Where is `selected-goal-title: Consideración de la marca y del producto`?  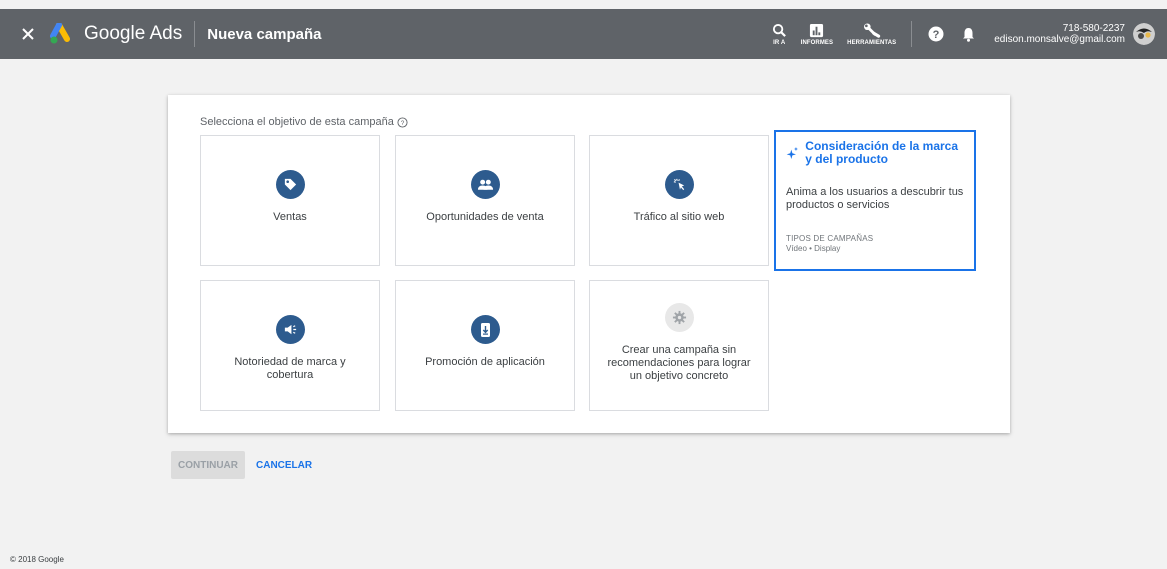
selected-goal-title: Consideración de la marca y del producto is located at coordinates (882, 152).